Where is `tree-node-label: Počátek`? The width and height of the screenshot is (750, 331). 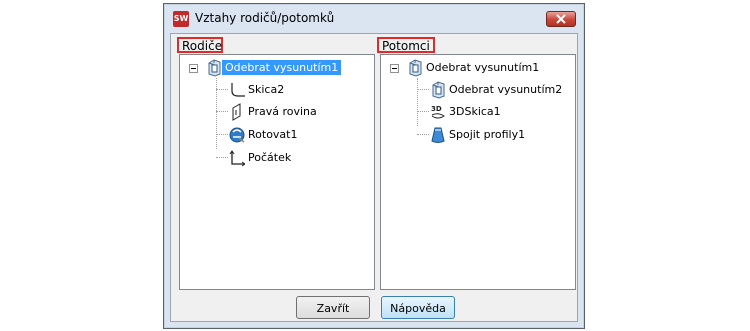 tree-node-label: Počátek is located at coordinates (270, 157).